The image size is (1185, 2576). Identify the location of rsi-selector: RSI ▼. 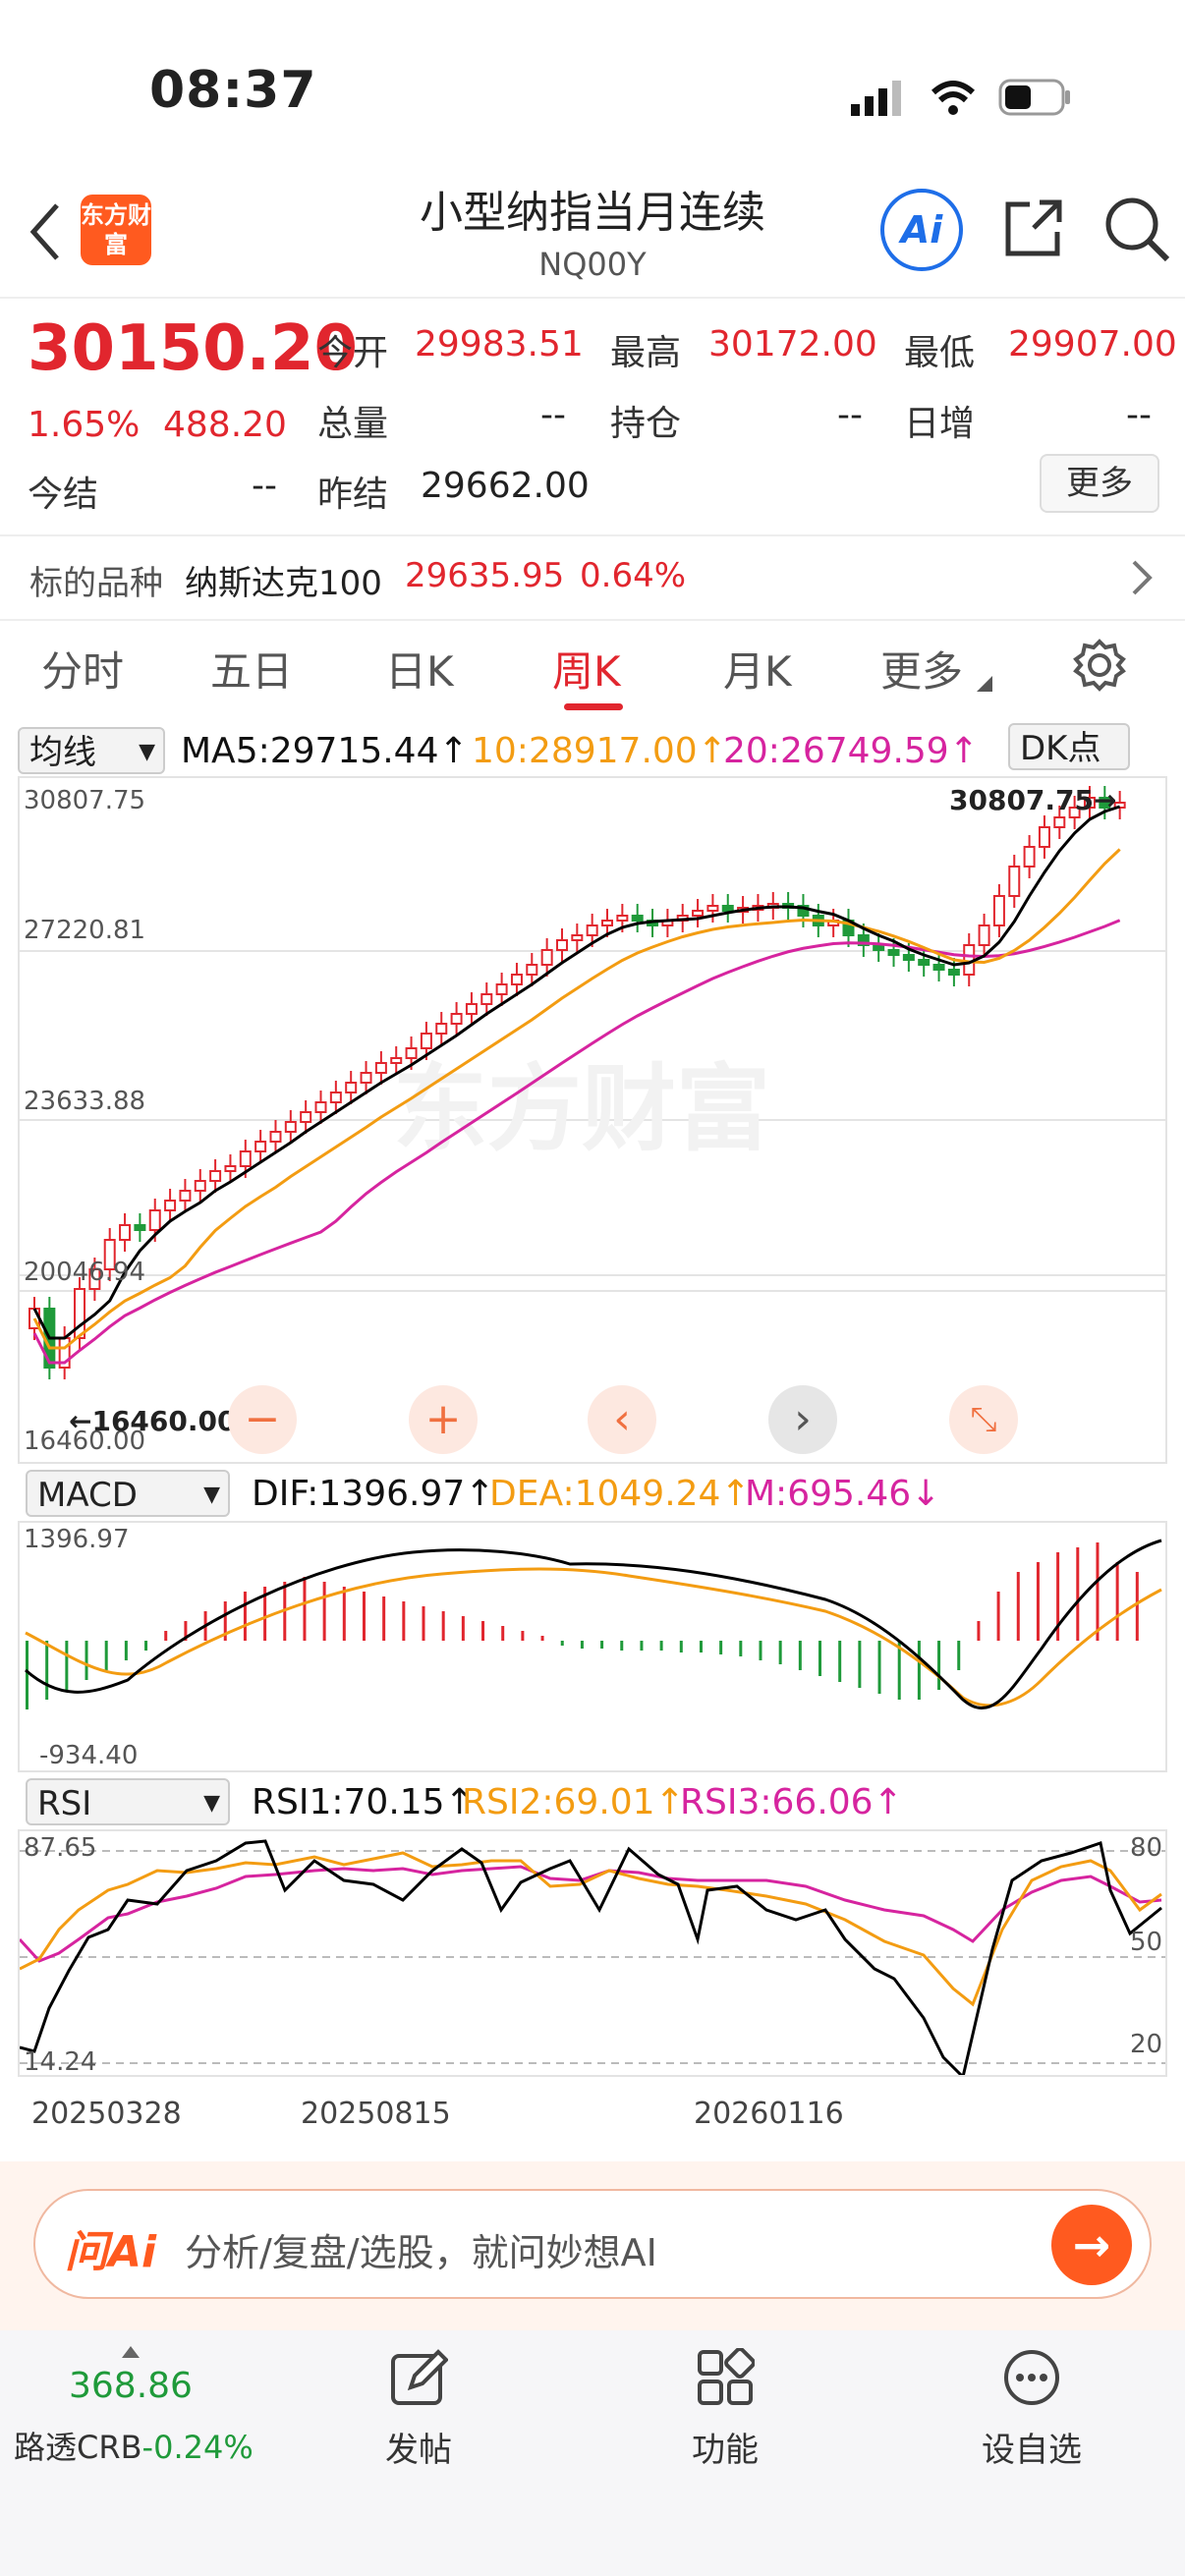
(128, 1801).